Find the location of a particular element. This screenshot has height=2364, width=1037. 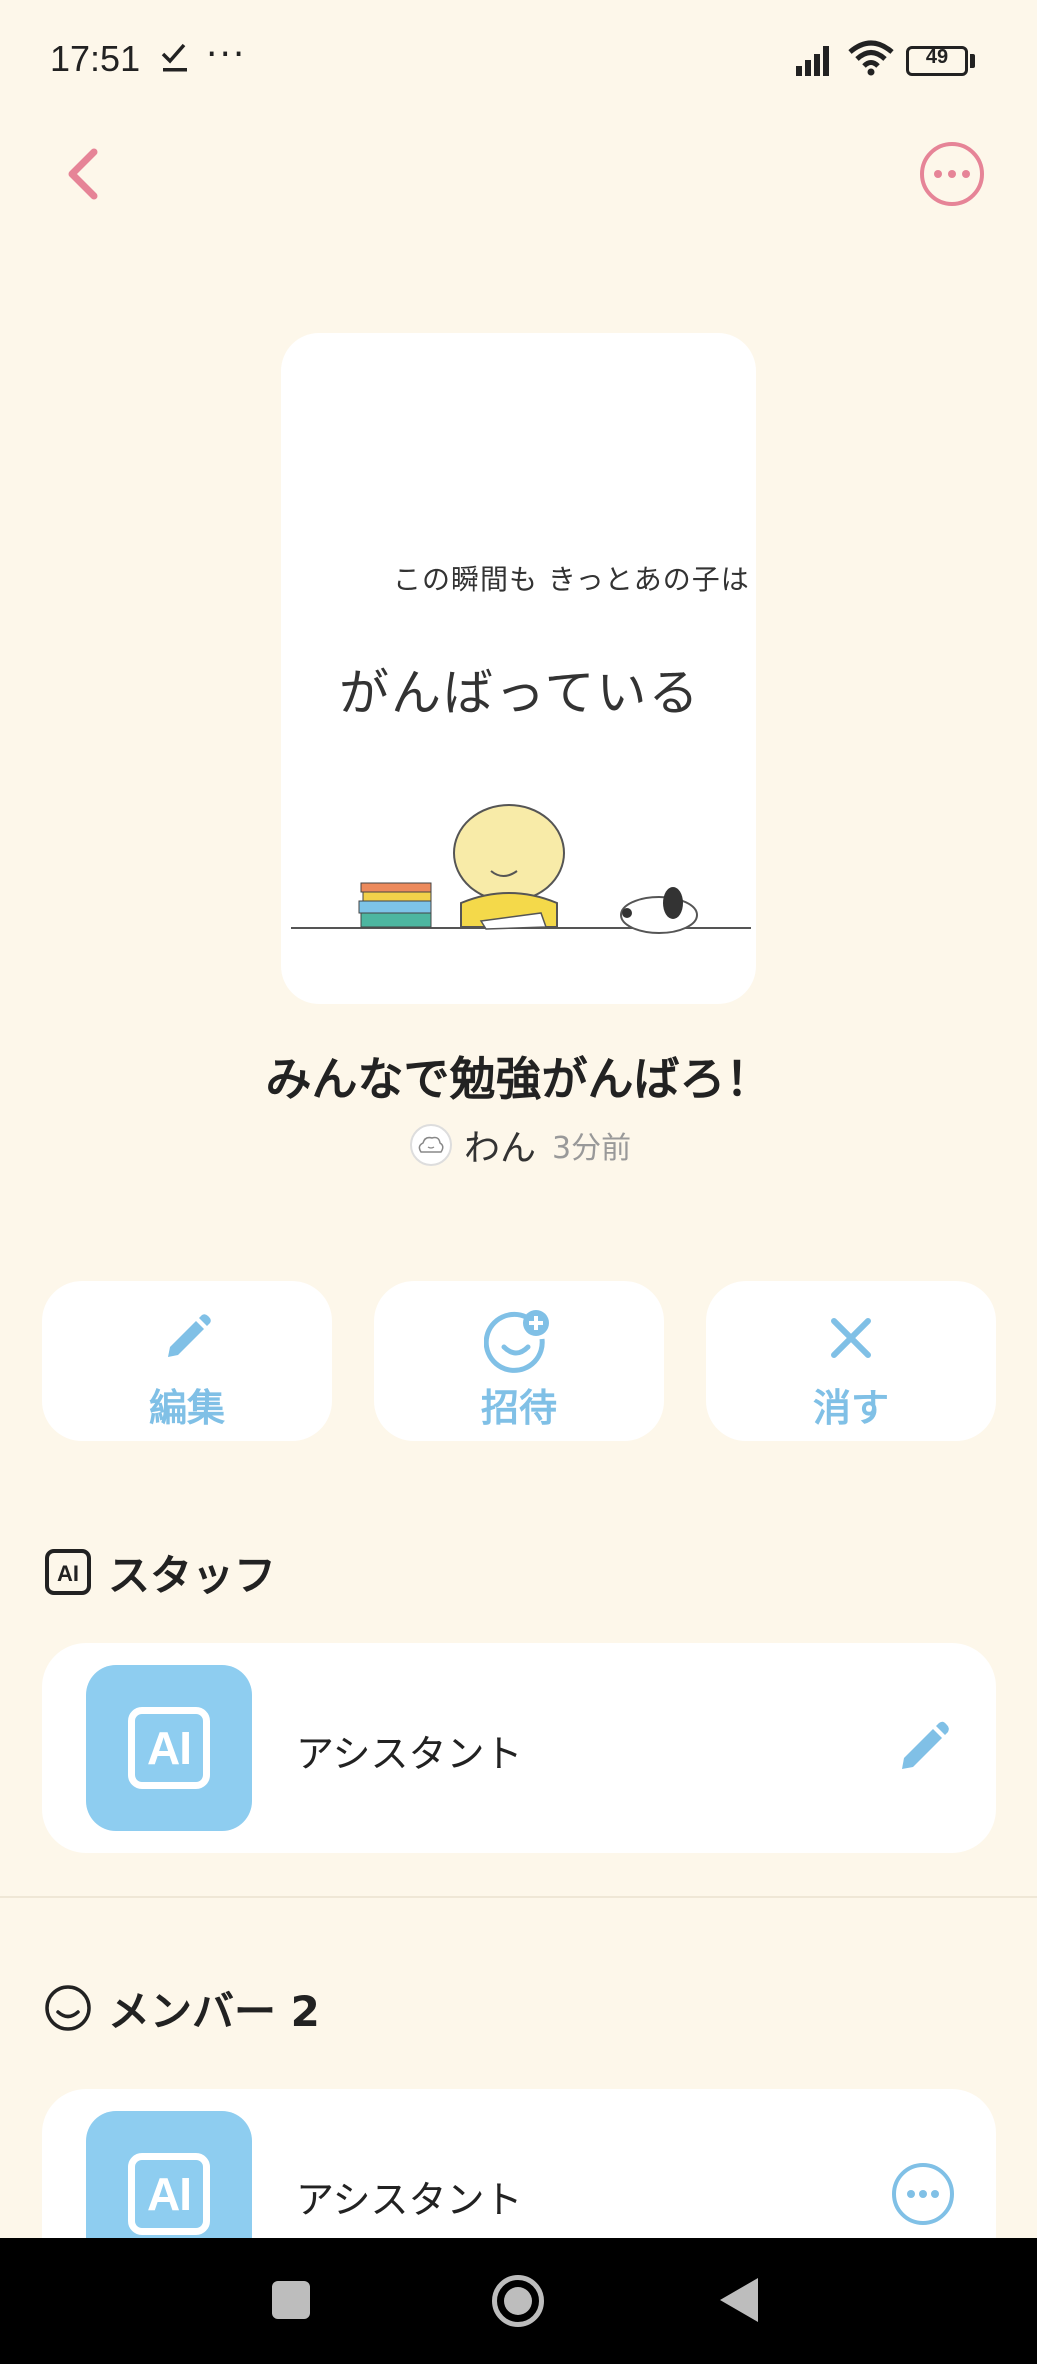

avatar: AI is located at coordinates (169, 1748).